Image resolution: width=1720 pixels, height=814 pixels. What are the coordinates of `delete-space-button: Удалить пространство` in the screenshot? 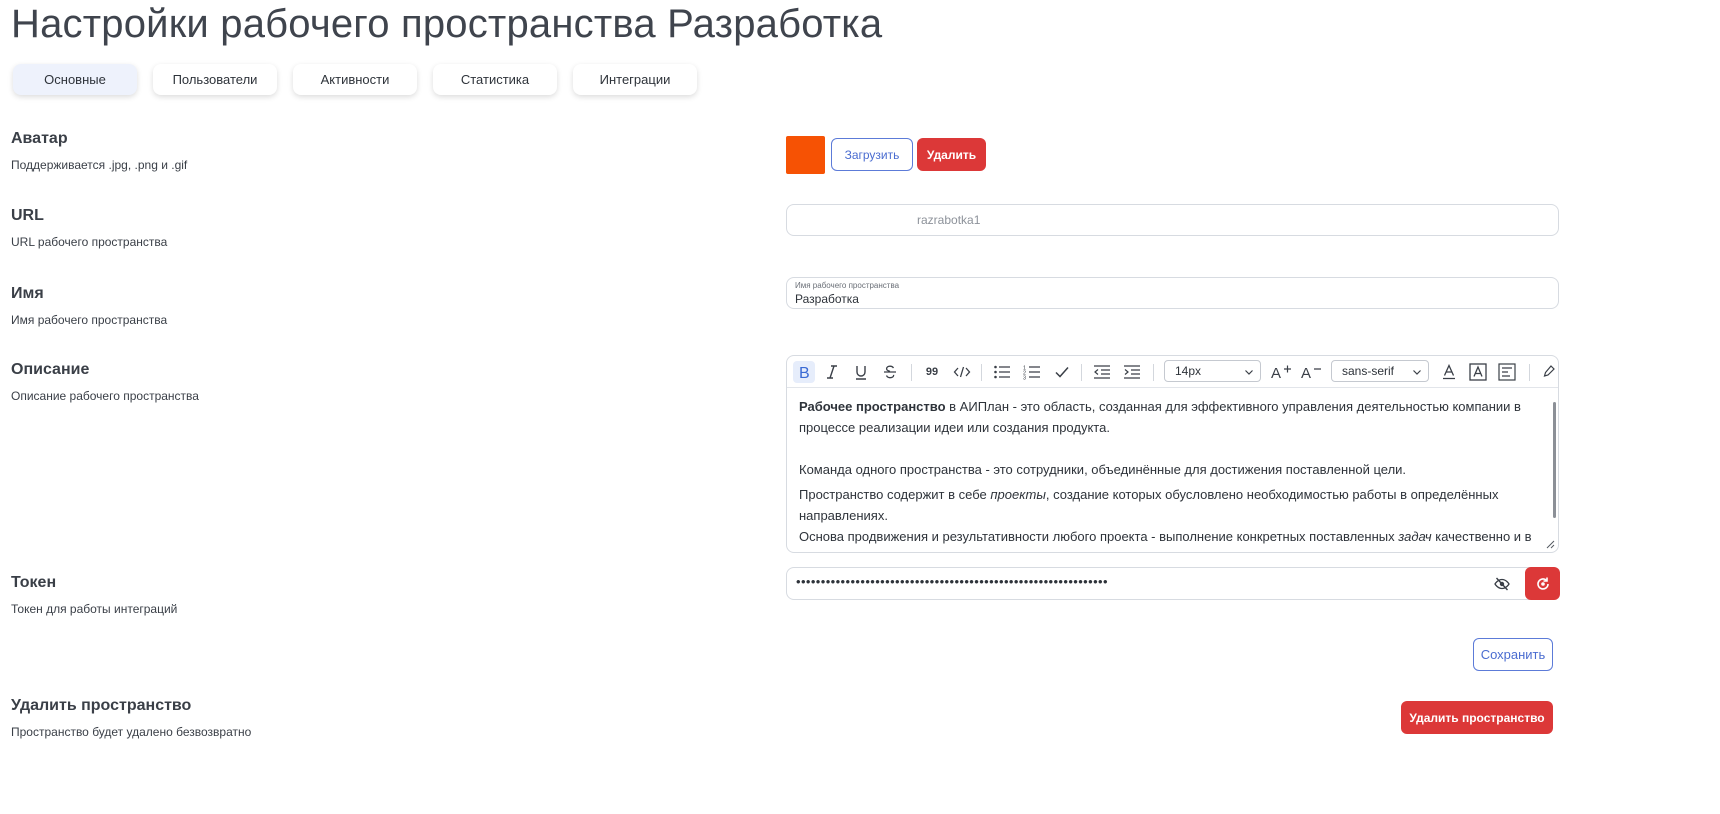 It's located at (1477, 717).